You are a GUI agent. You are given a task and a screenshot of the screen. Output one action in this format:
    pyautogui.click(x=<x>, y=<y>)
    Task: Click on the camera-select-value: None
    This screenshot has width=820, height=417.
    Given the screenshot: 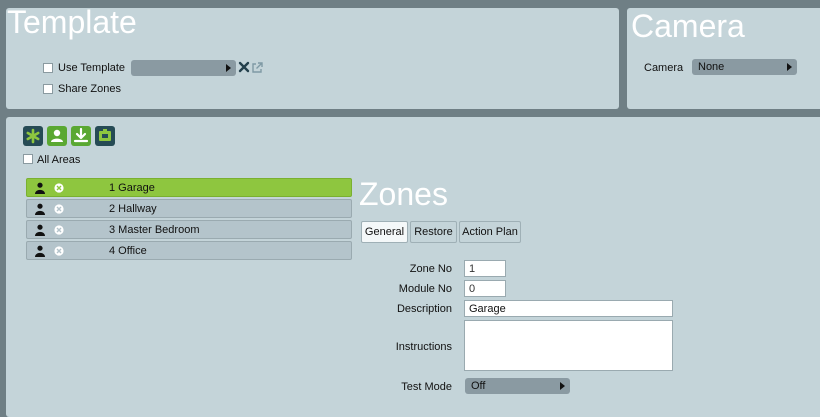 What is the action you would take?
    pyautogui.click(x=711, y=67)
    